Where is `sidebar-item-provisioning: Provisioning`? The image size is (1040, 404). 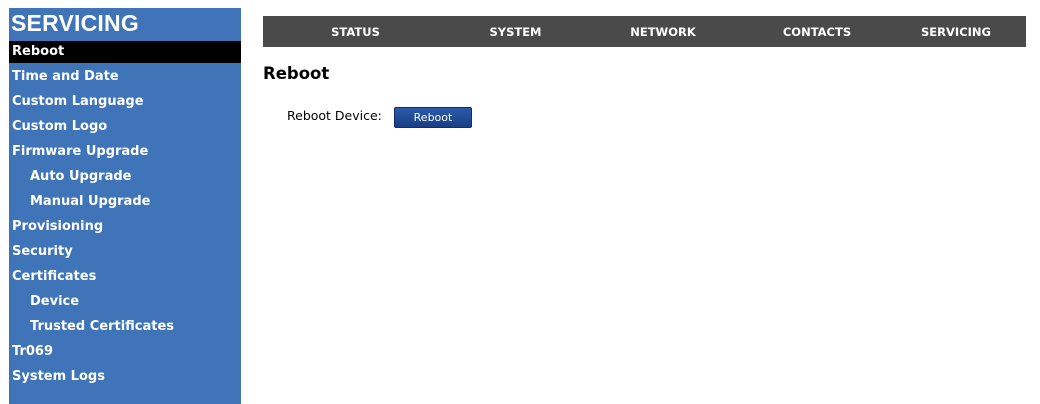
sidebar-item-provisioning: Provisioning is located at coordinates (125, 226).